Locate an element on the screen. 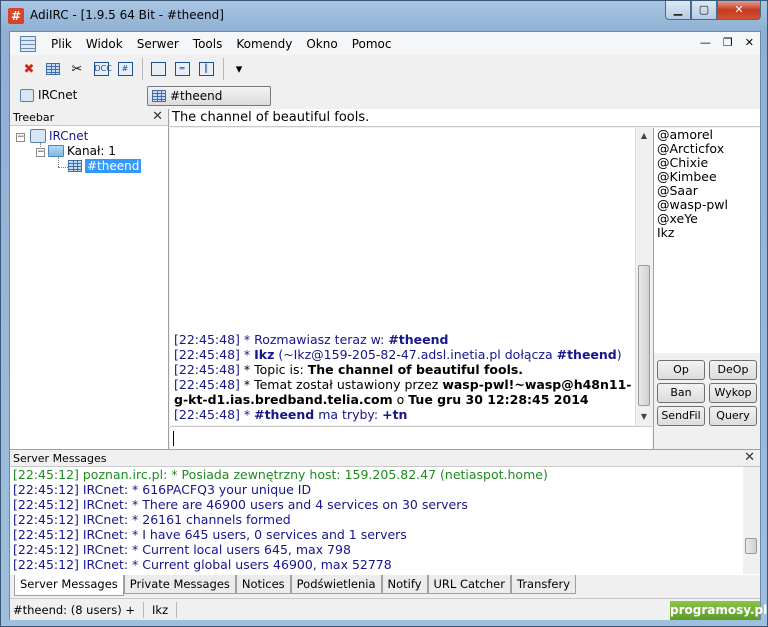 The height and width of the screenshot is (627, 768). treebar-header: Treebar ✕ is located at coordinates (89, 117).